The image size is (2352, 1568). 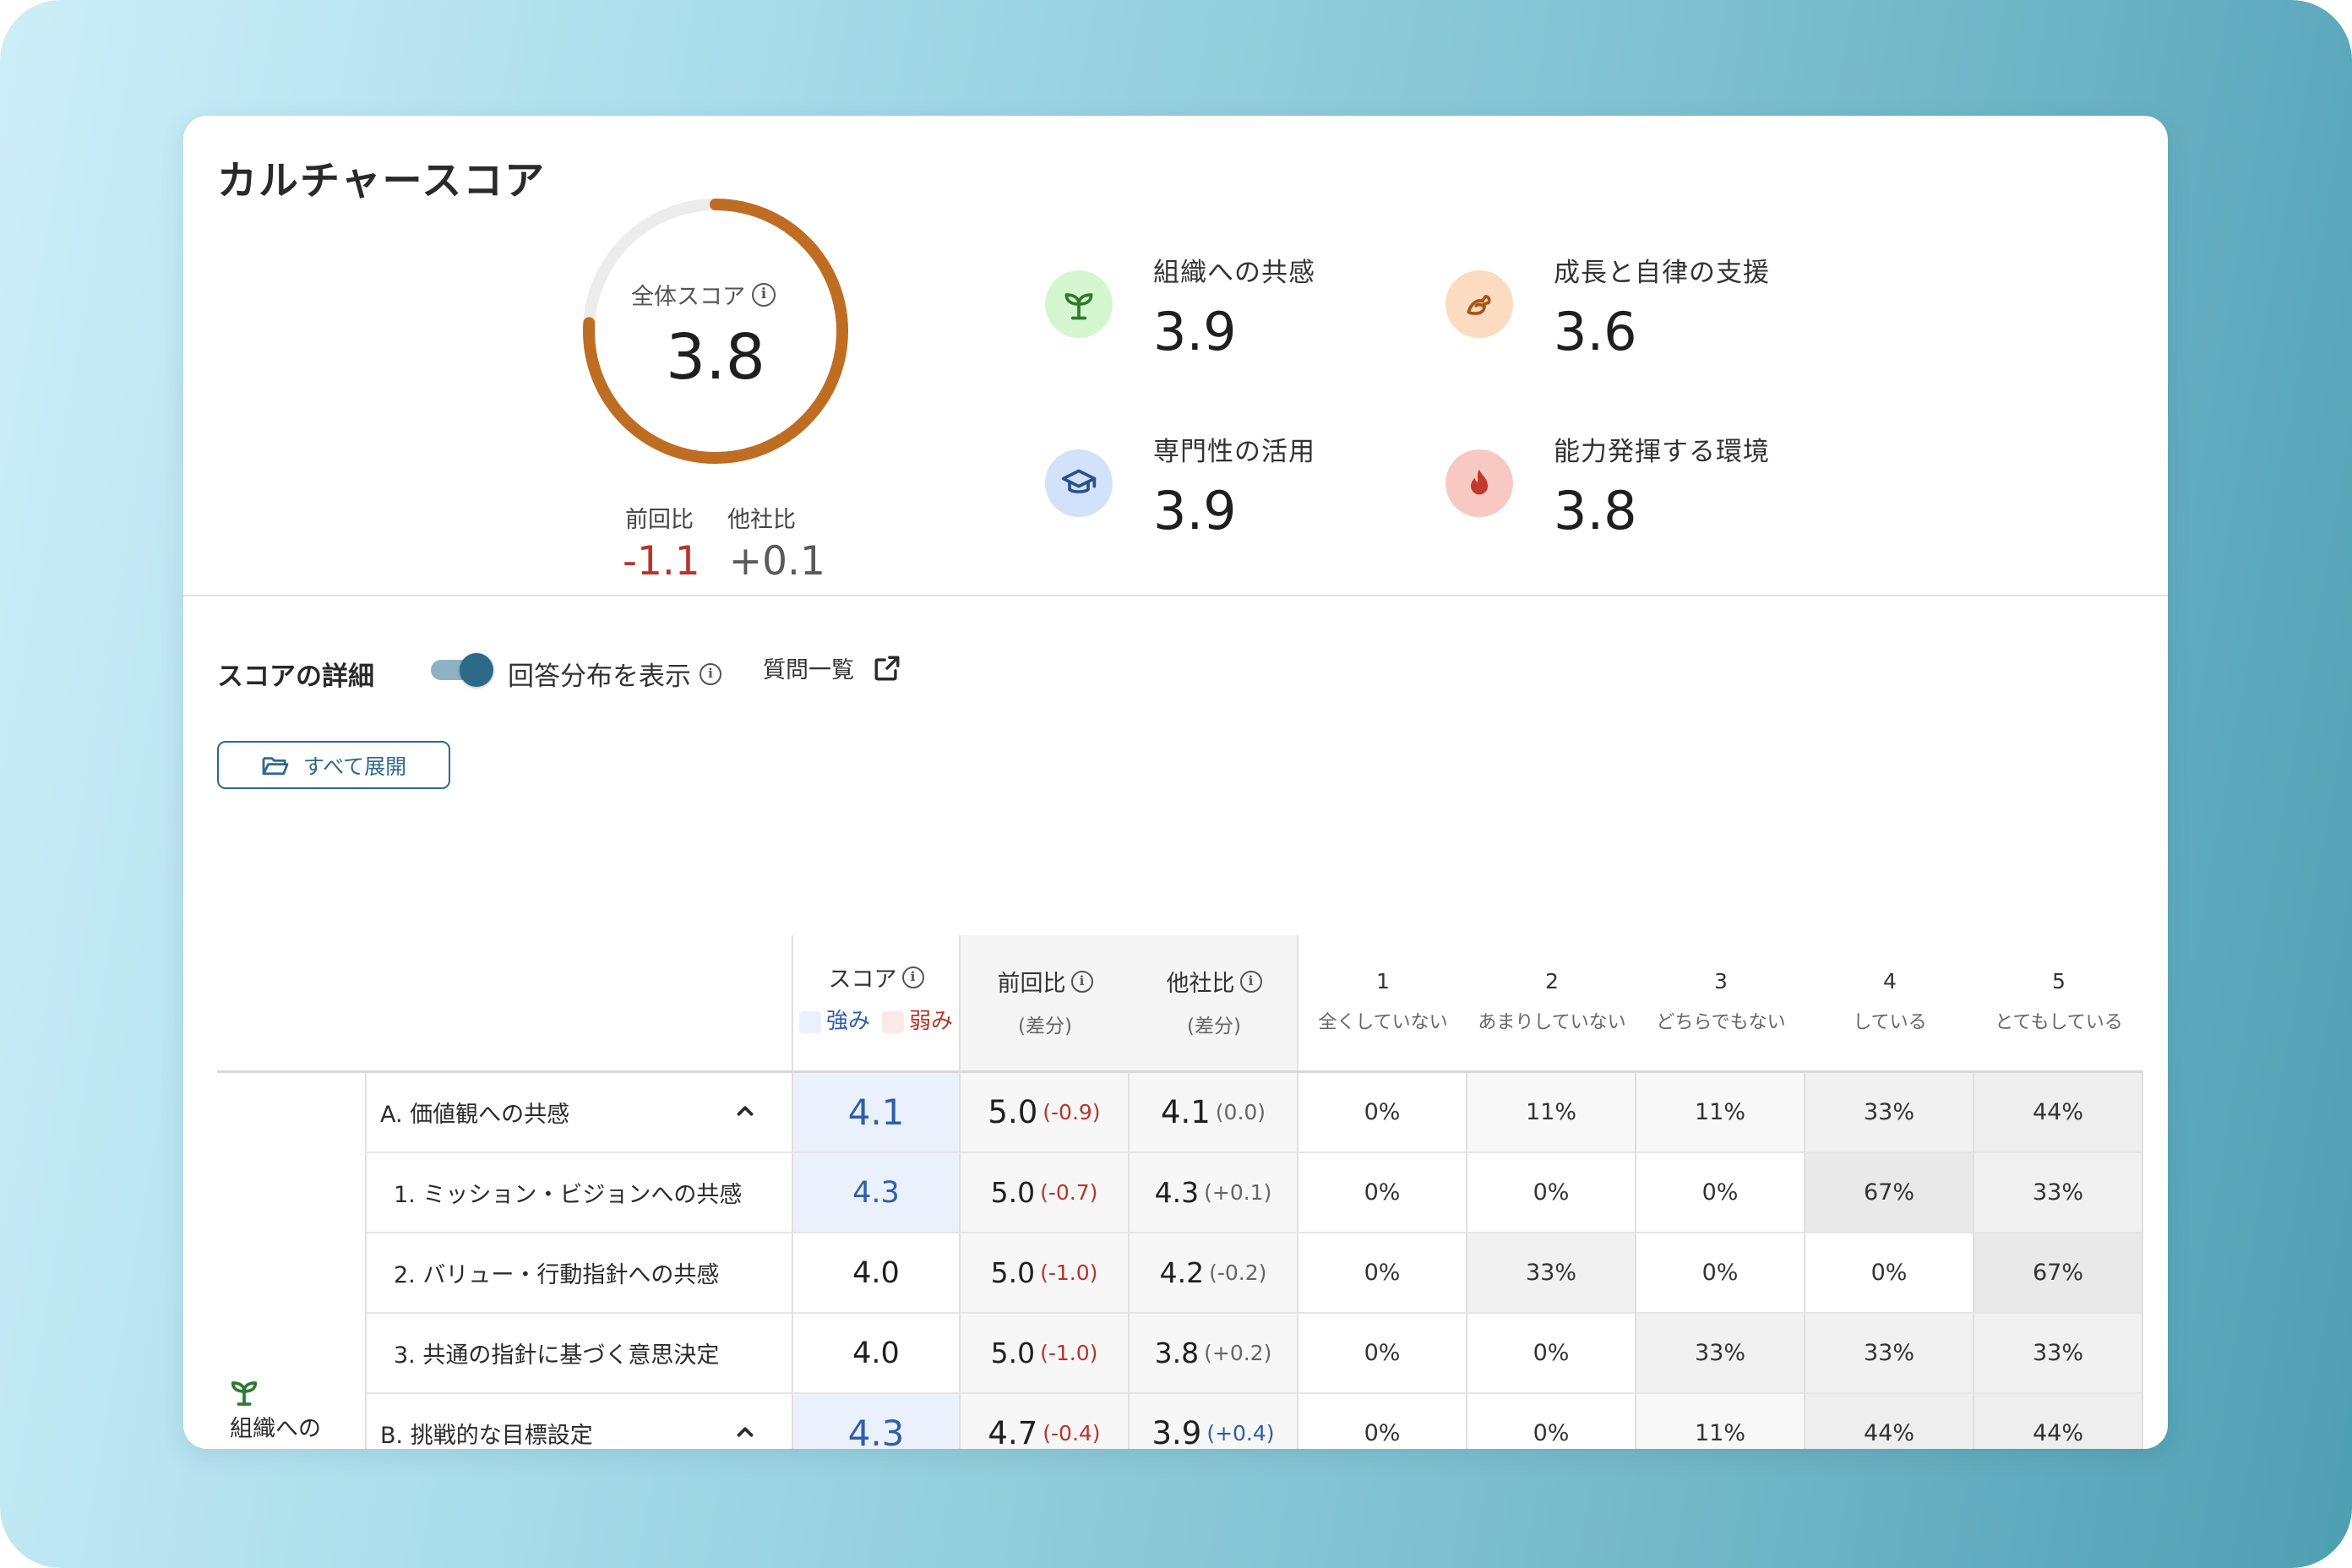 What do you see at coordinates (876, 1272) in the screenshot?
I see `score-value: 4.0` at bounding box center [876, 1272].